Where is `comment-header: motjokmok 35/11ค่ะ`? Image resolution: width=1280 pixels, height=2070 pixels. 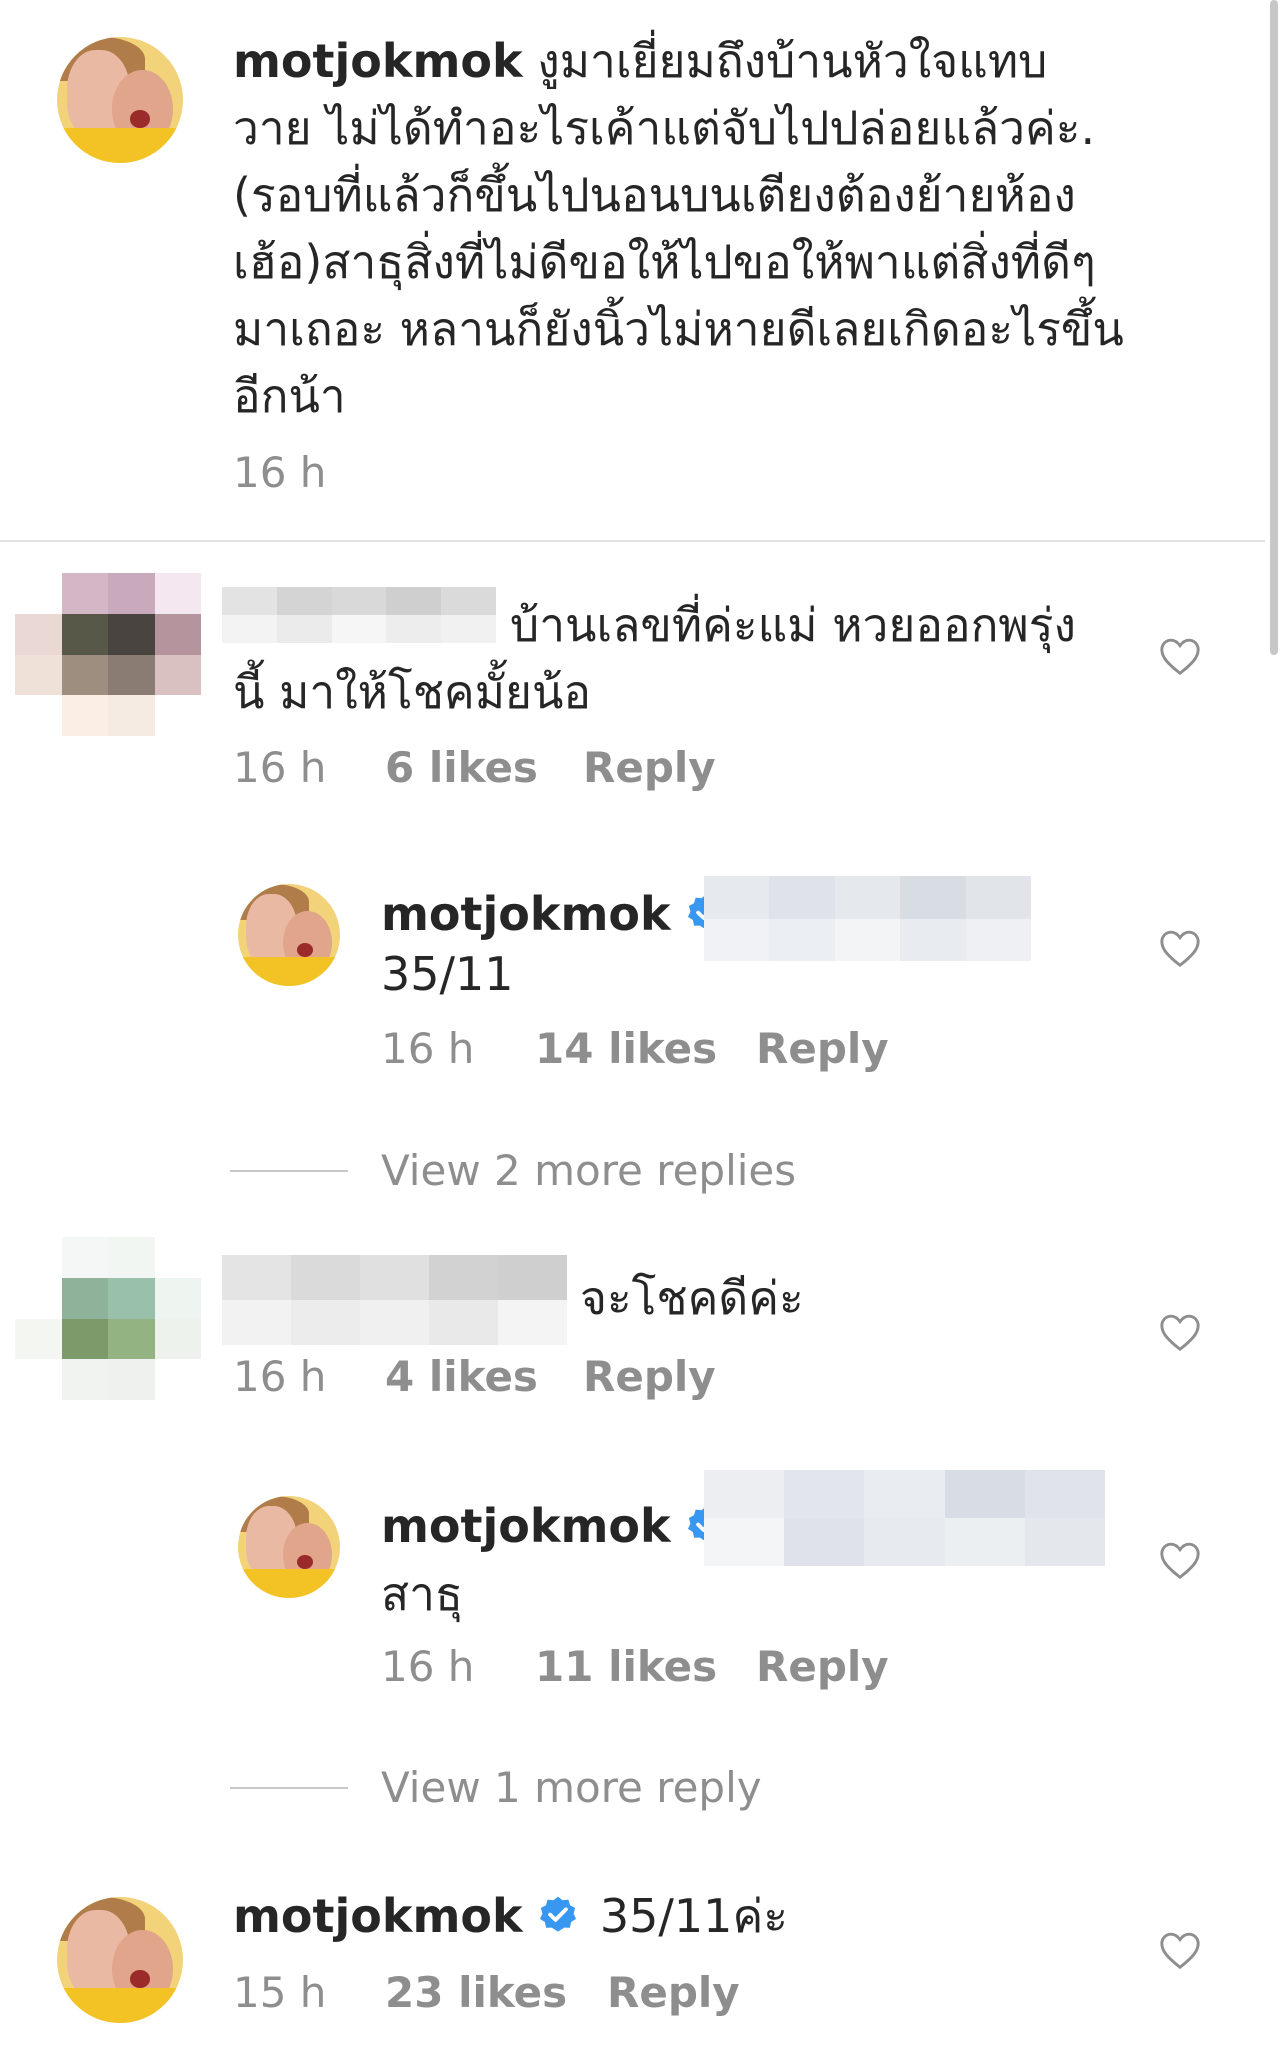 comment-header: motjokmok 35/11ค่ะ is located at coordinates (510, 1916).